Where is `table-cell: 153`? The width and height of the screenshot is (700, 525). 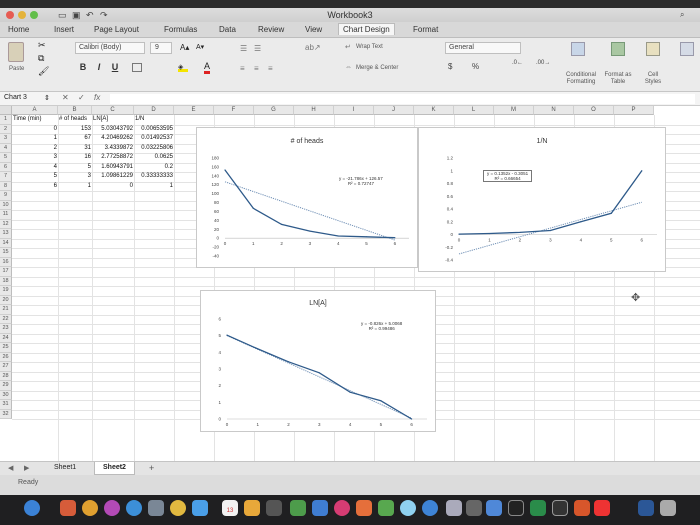 table-cell: 153 is located at coordinates (75, 129).